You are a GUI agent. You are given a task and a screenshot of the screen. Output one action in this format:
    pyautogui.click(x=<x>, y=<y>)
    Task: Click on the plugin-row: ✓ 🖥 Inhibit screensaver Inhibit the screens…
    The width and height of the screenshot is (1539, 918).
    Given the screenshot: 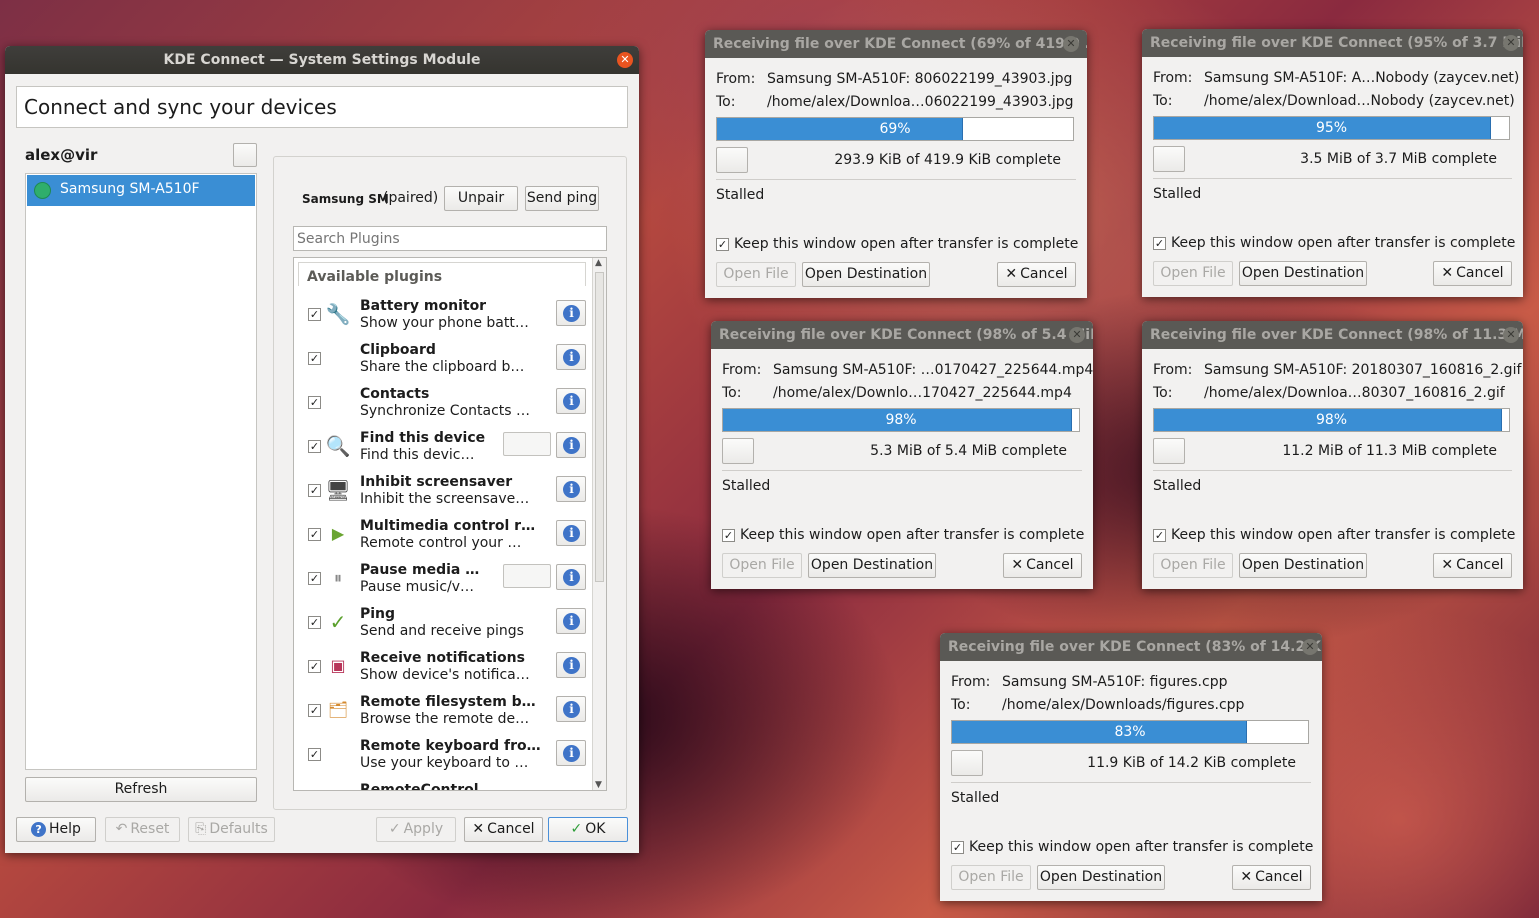 What is the action you would take?
    pyautogui.click(x=443, y=494)
    